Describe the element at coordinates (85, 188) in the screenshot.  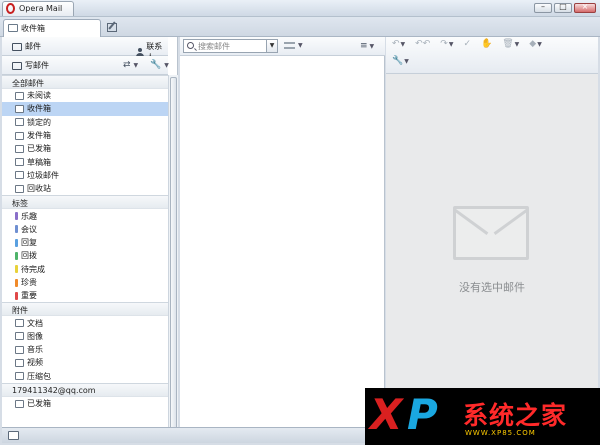
I see `folder-trash: 回收站` at that location.